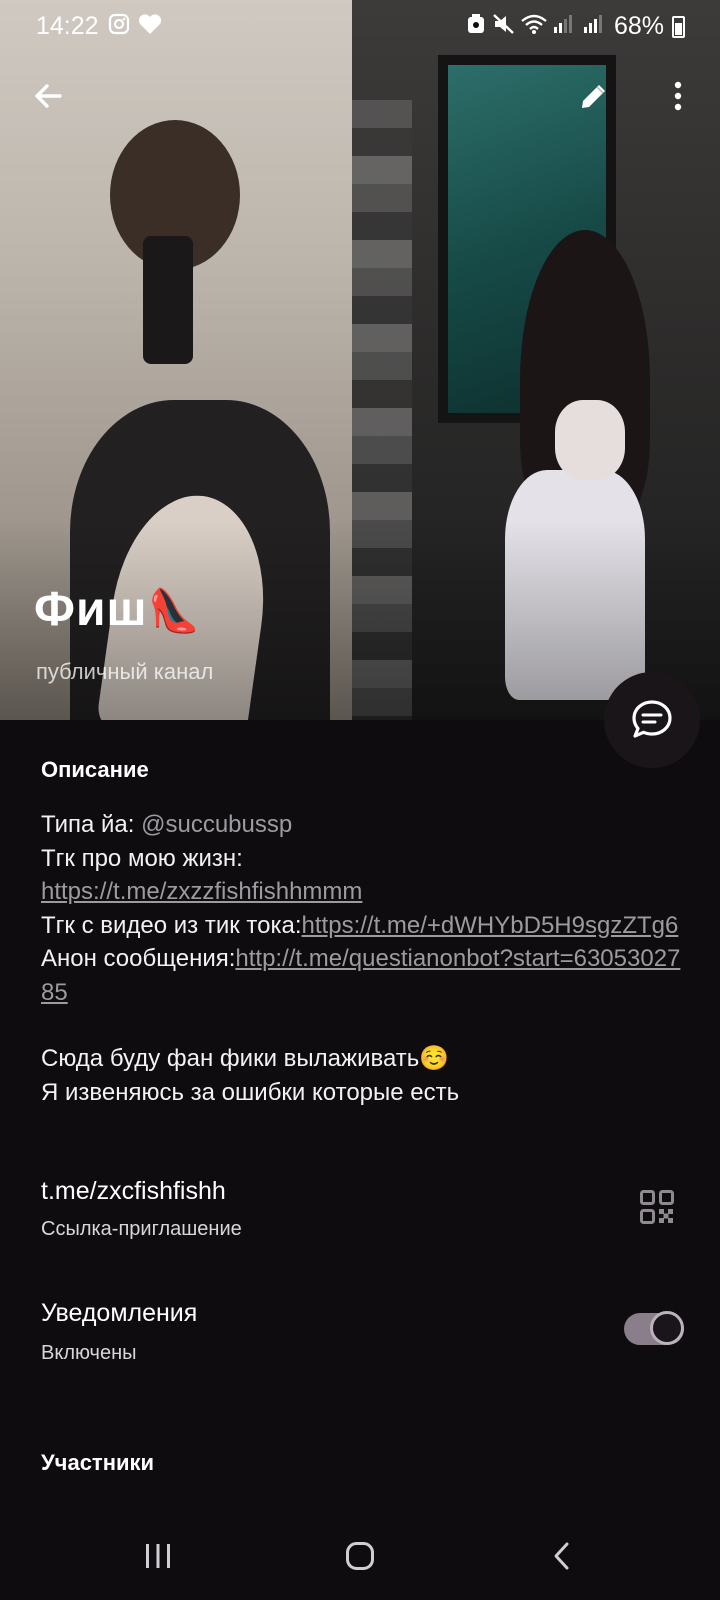  I want to click on recent-apps-icon, so click(158, 1556).